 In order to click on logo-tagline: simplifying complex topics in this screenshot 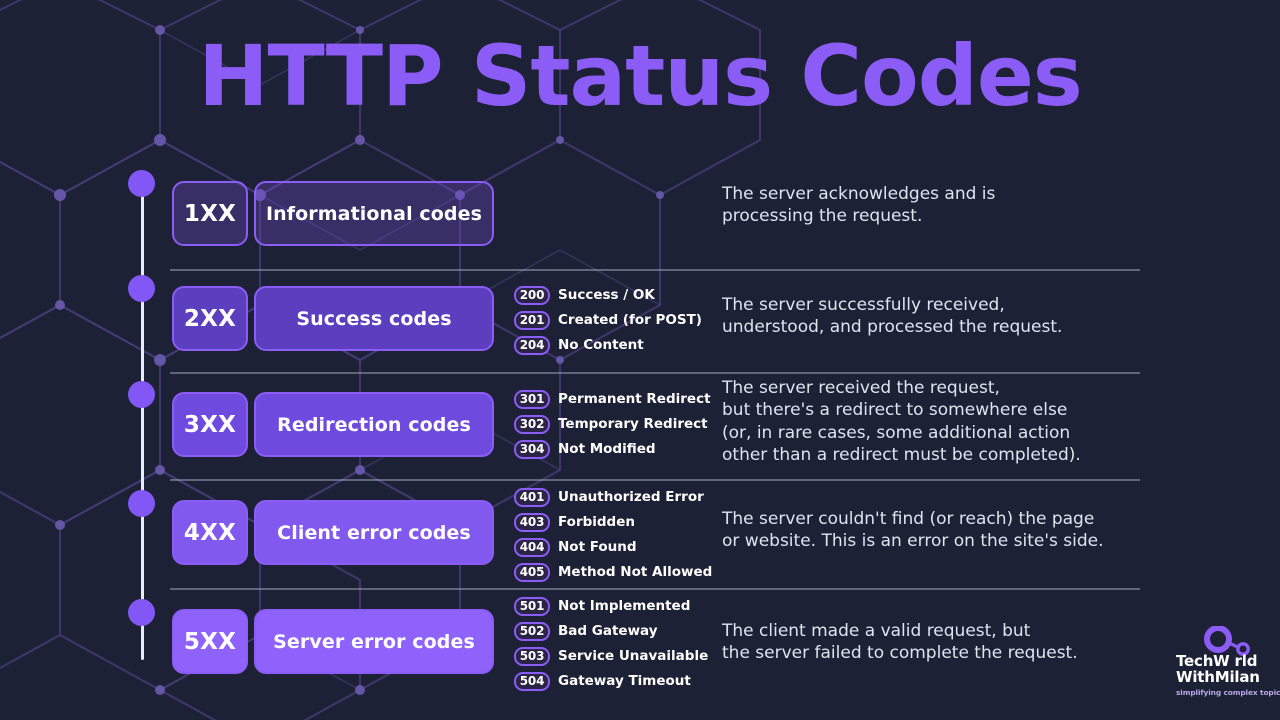, I will do `click(1228, 692)`.